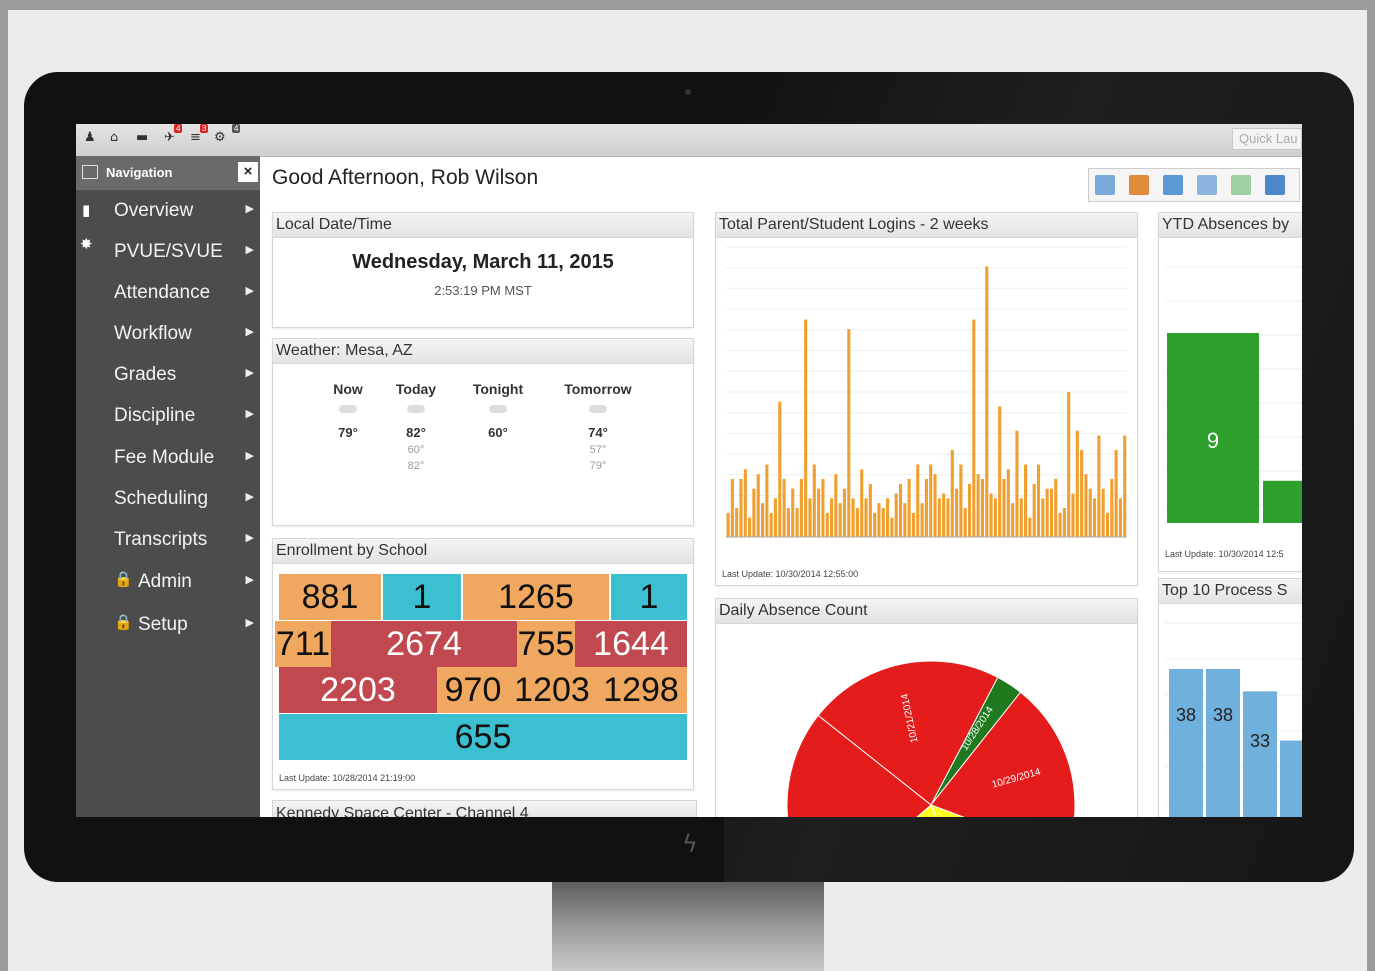 The image size is (1375, 971). I want to click on gear-icon: ⚙, so click(220, 137).